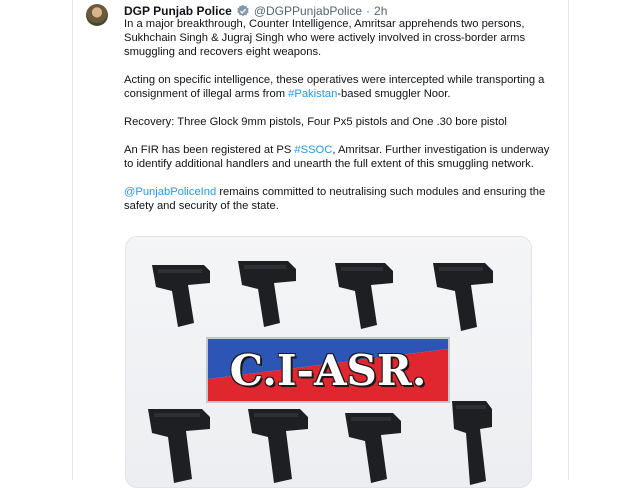 This screenshot has width=640, height=488. Describe the element at coordinates (380, 11) in the screenshot. I see `timestamp: 2h` at that location.